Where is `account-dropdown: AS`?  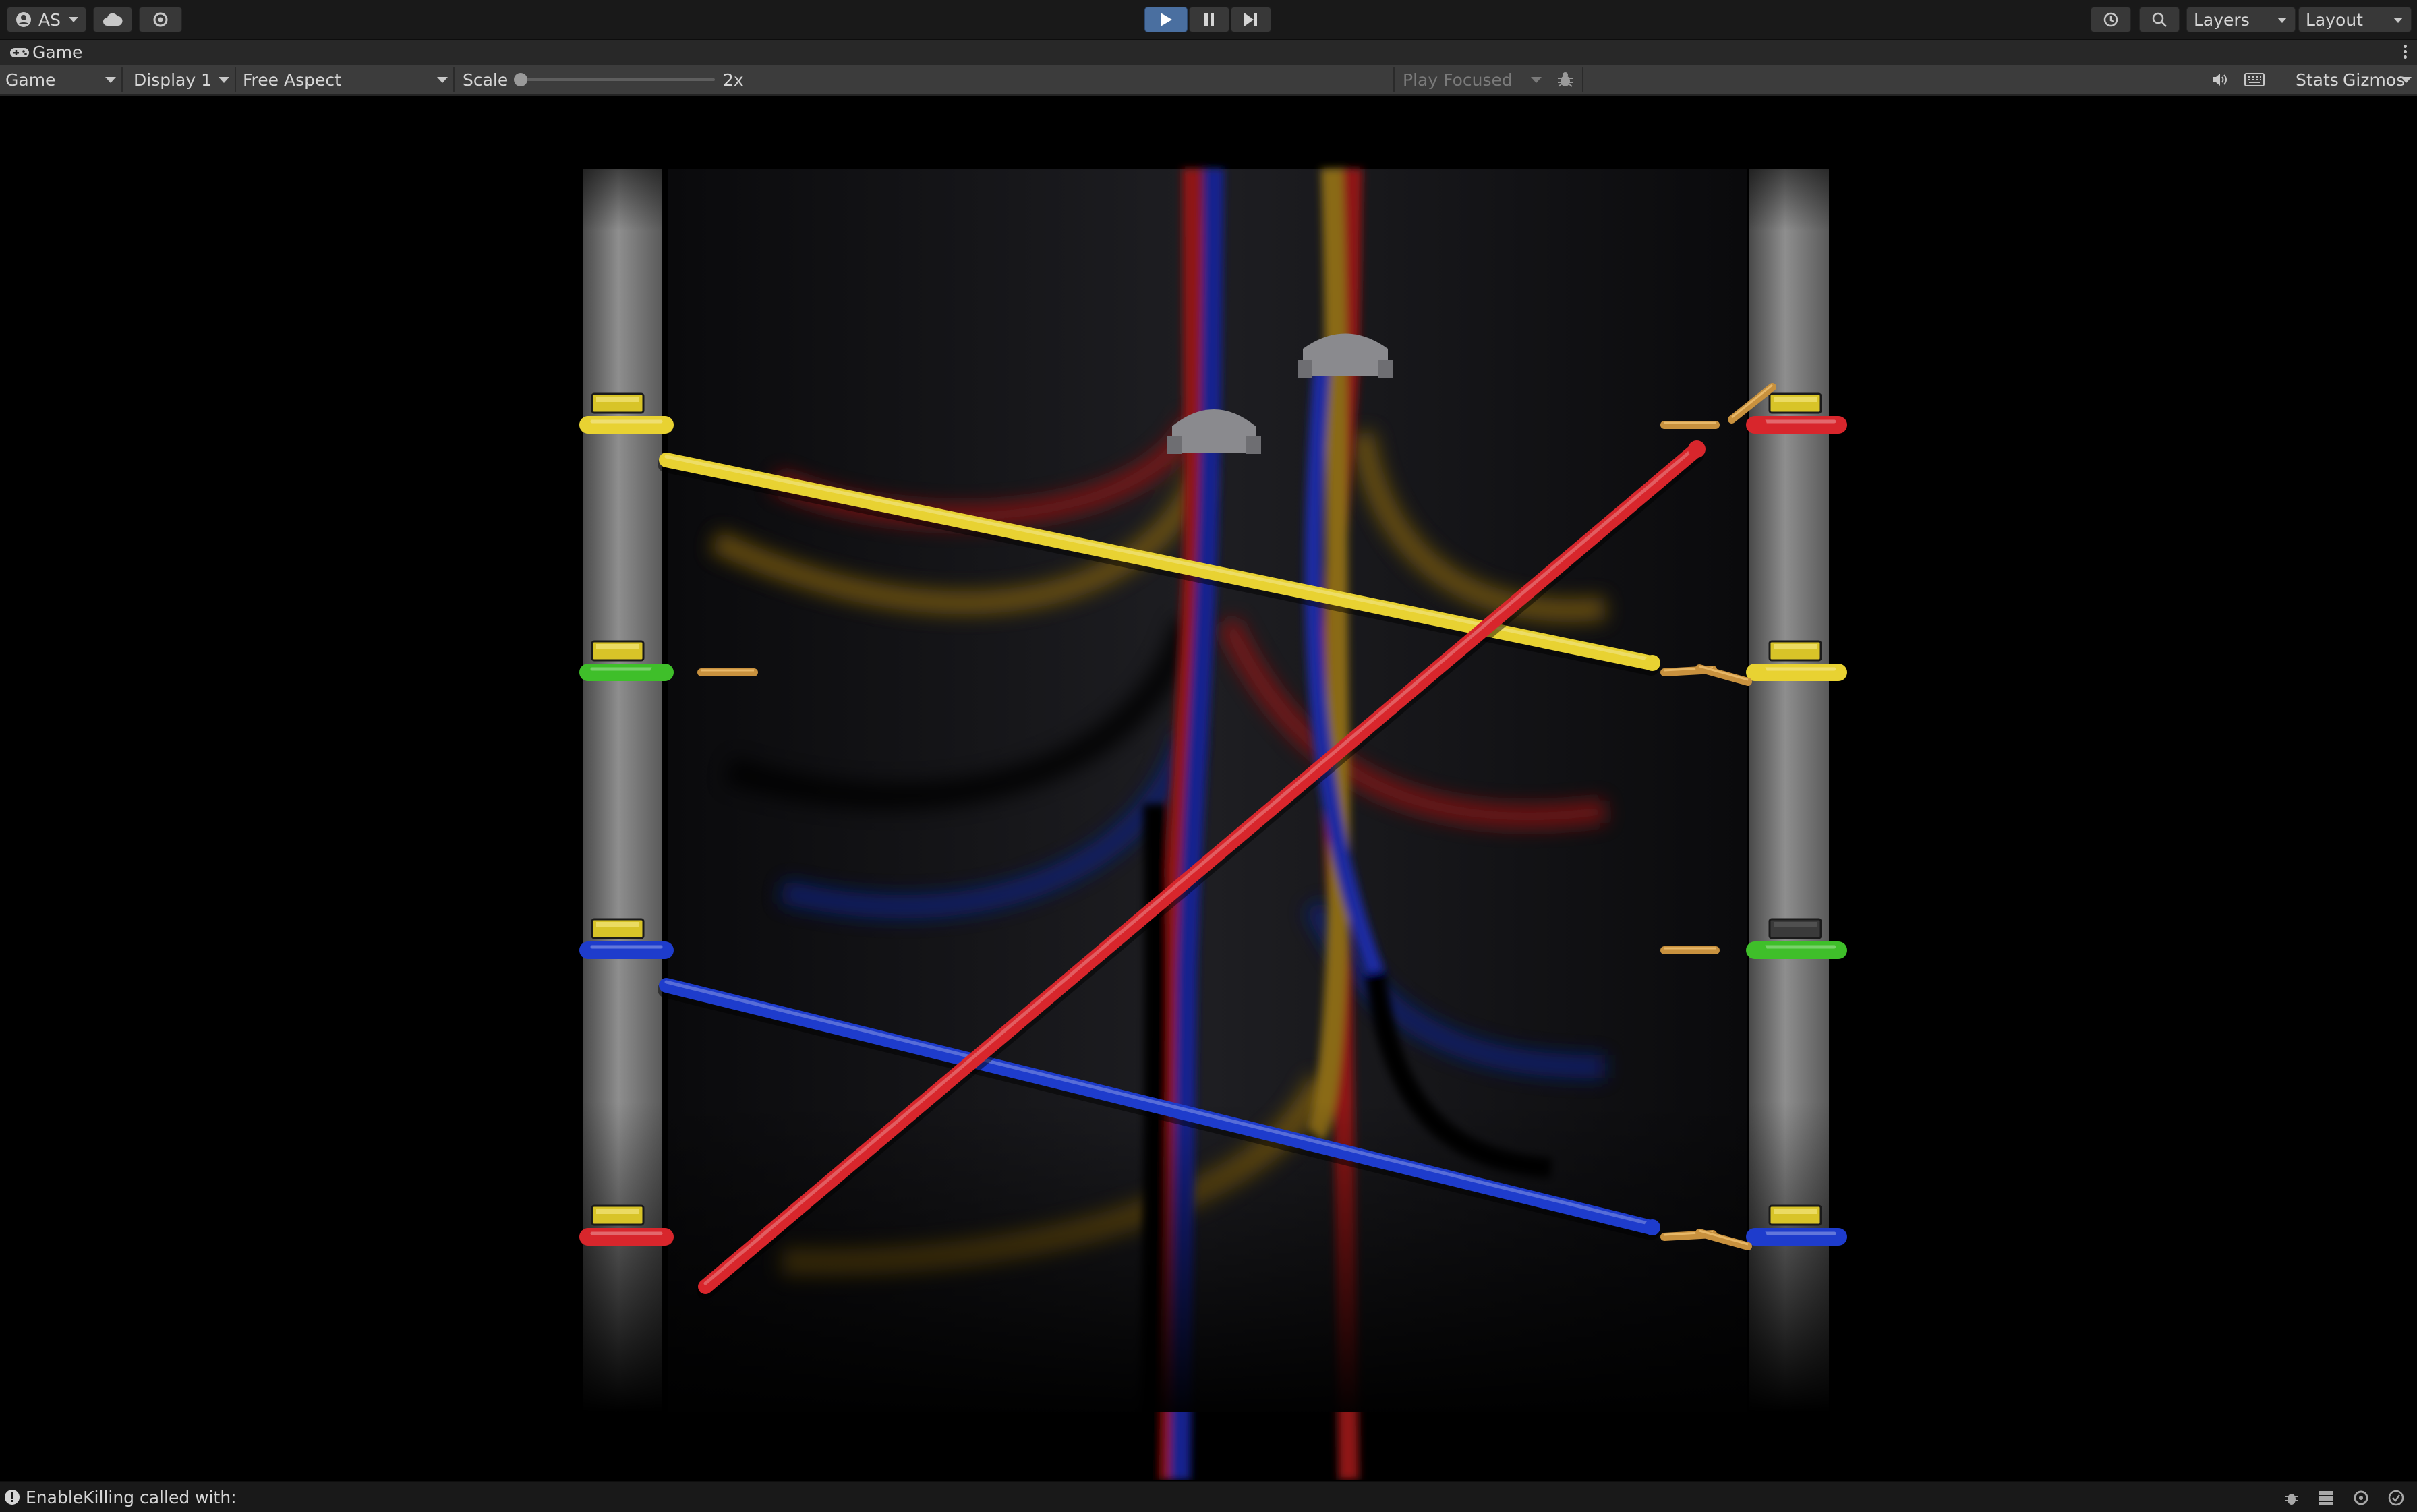
account-dropdown: AS is located at coordinates (46, 19).